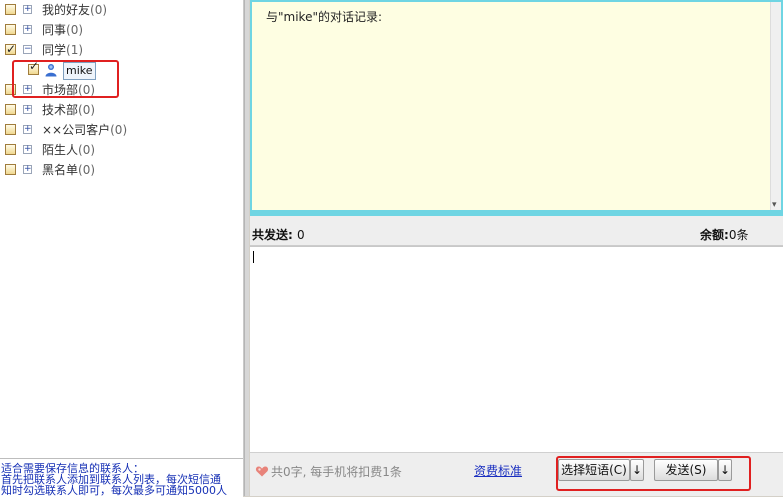 Image resolution: width=783 pixels, height=497 pixels. What do you see at coordinates (121, 10) in the screenshot?
I see `tree-group-friends: + 我的好友(0)` at bounding box center [121, 10].